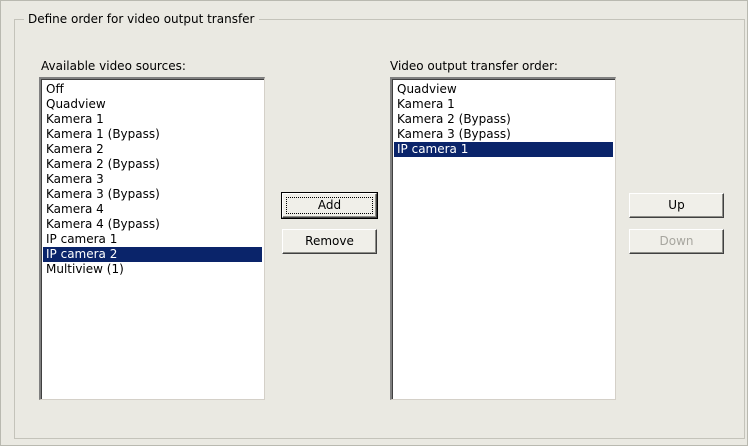 The image size is (748, 446). Describe the element at coordinates (113, 66) in the screenshot. I see `available-sources-label: Available video sources:` at that location.